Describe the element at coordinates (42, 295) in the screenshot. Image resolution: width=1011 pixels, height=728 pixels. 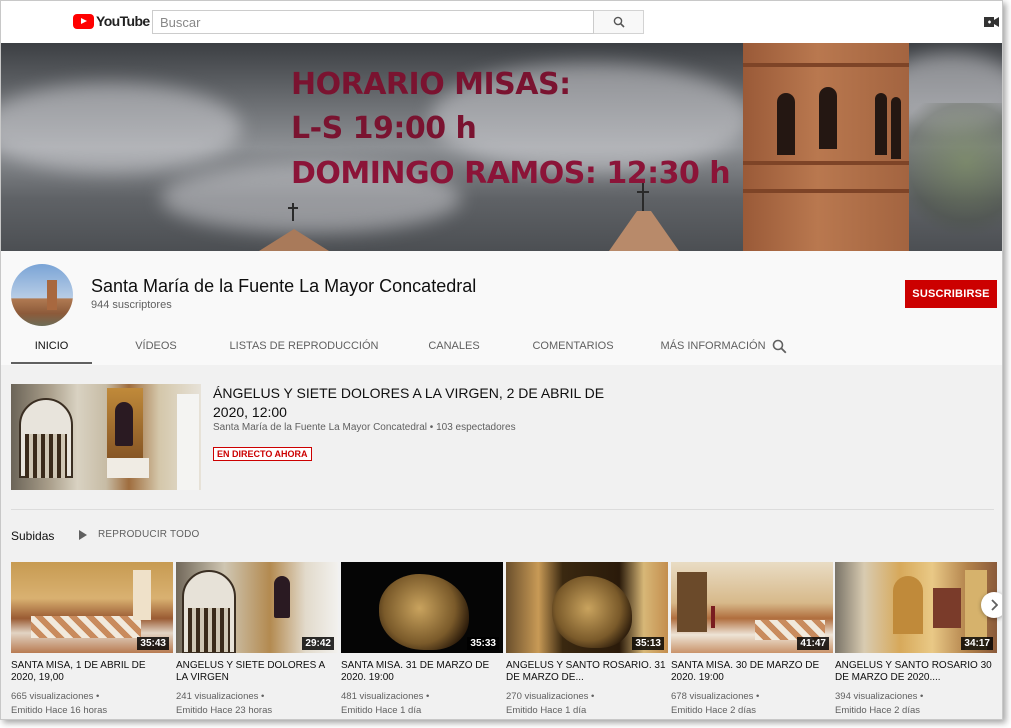
I see `channel-avatar` at that location.